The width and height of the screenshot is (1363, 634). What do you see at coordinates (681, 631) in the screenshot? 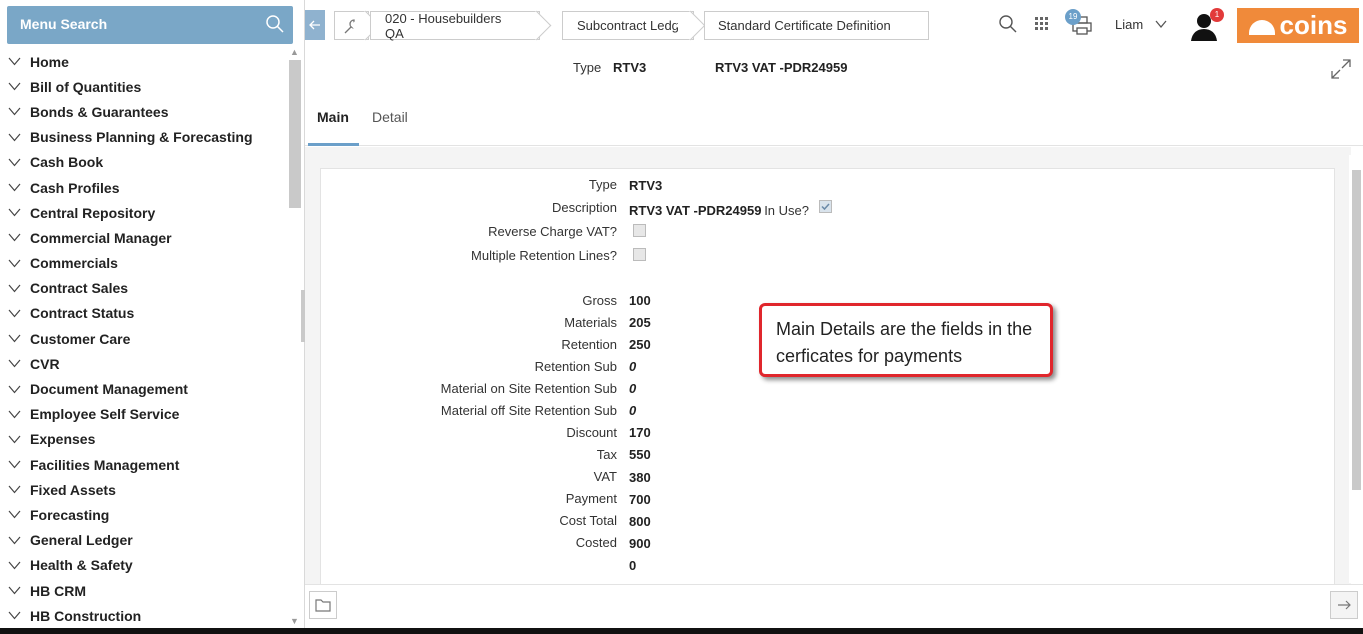
I see `taskbar-strip` at bounding box center [681, 631].